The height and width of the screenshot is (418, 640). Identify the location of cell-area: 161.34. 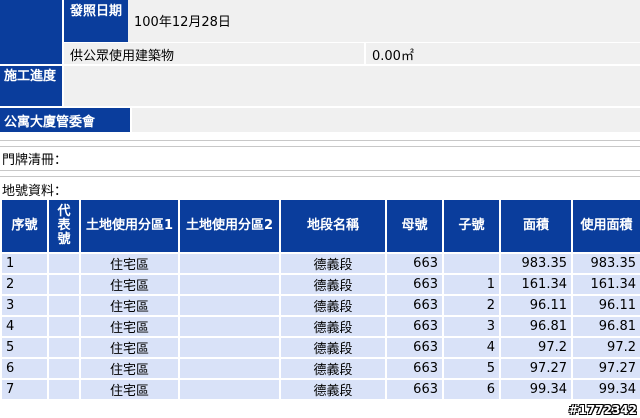
(536, 284).